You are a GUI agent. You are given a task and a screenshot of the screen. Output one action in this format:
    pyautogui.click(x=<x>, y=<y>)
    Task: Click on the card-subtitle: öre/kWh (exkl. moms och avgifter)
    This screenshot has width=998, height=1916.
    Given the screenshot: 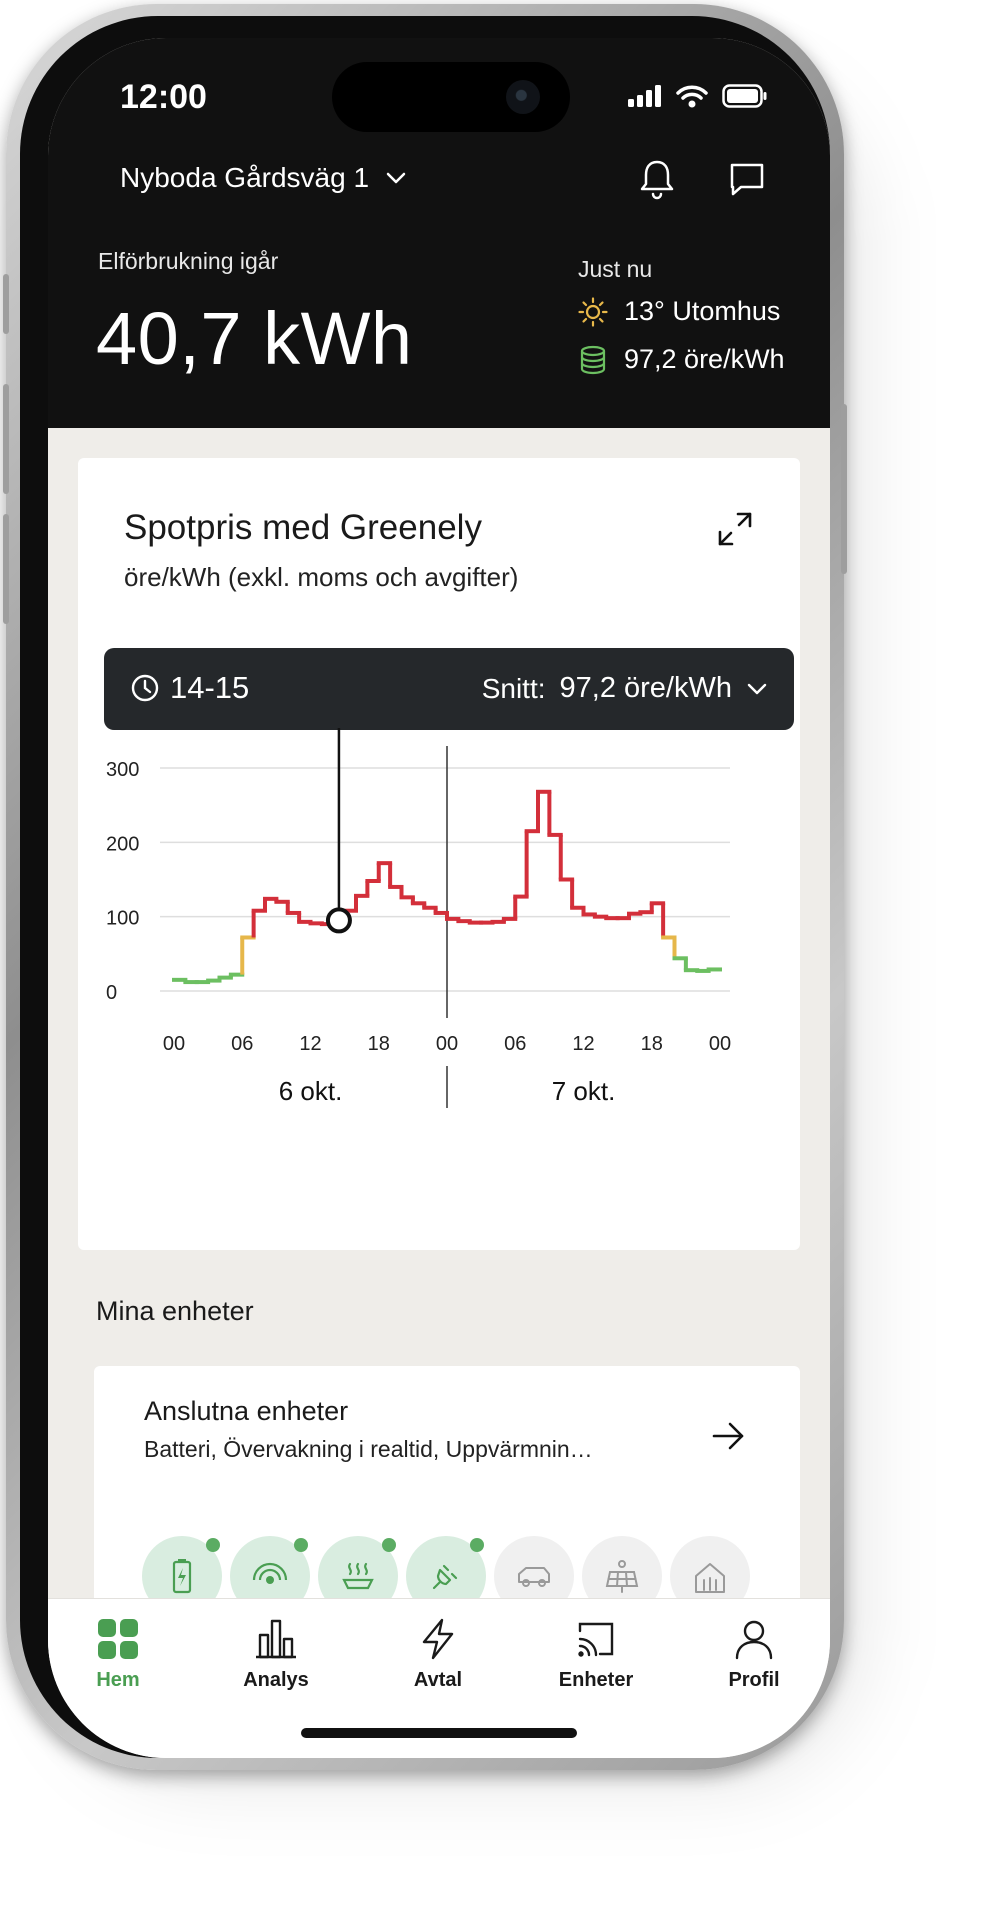 What is the action you would take?
    pyautogui.click(x=321, y=577)
    